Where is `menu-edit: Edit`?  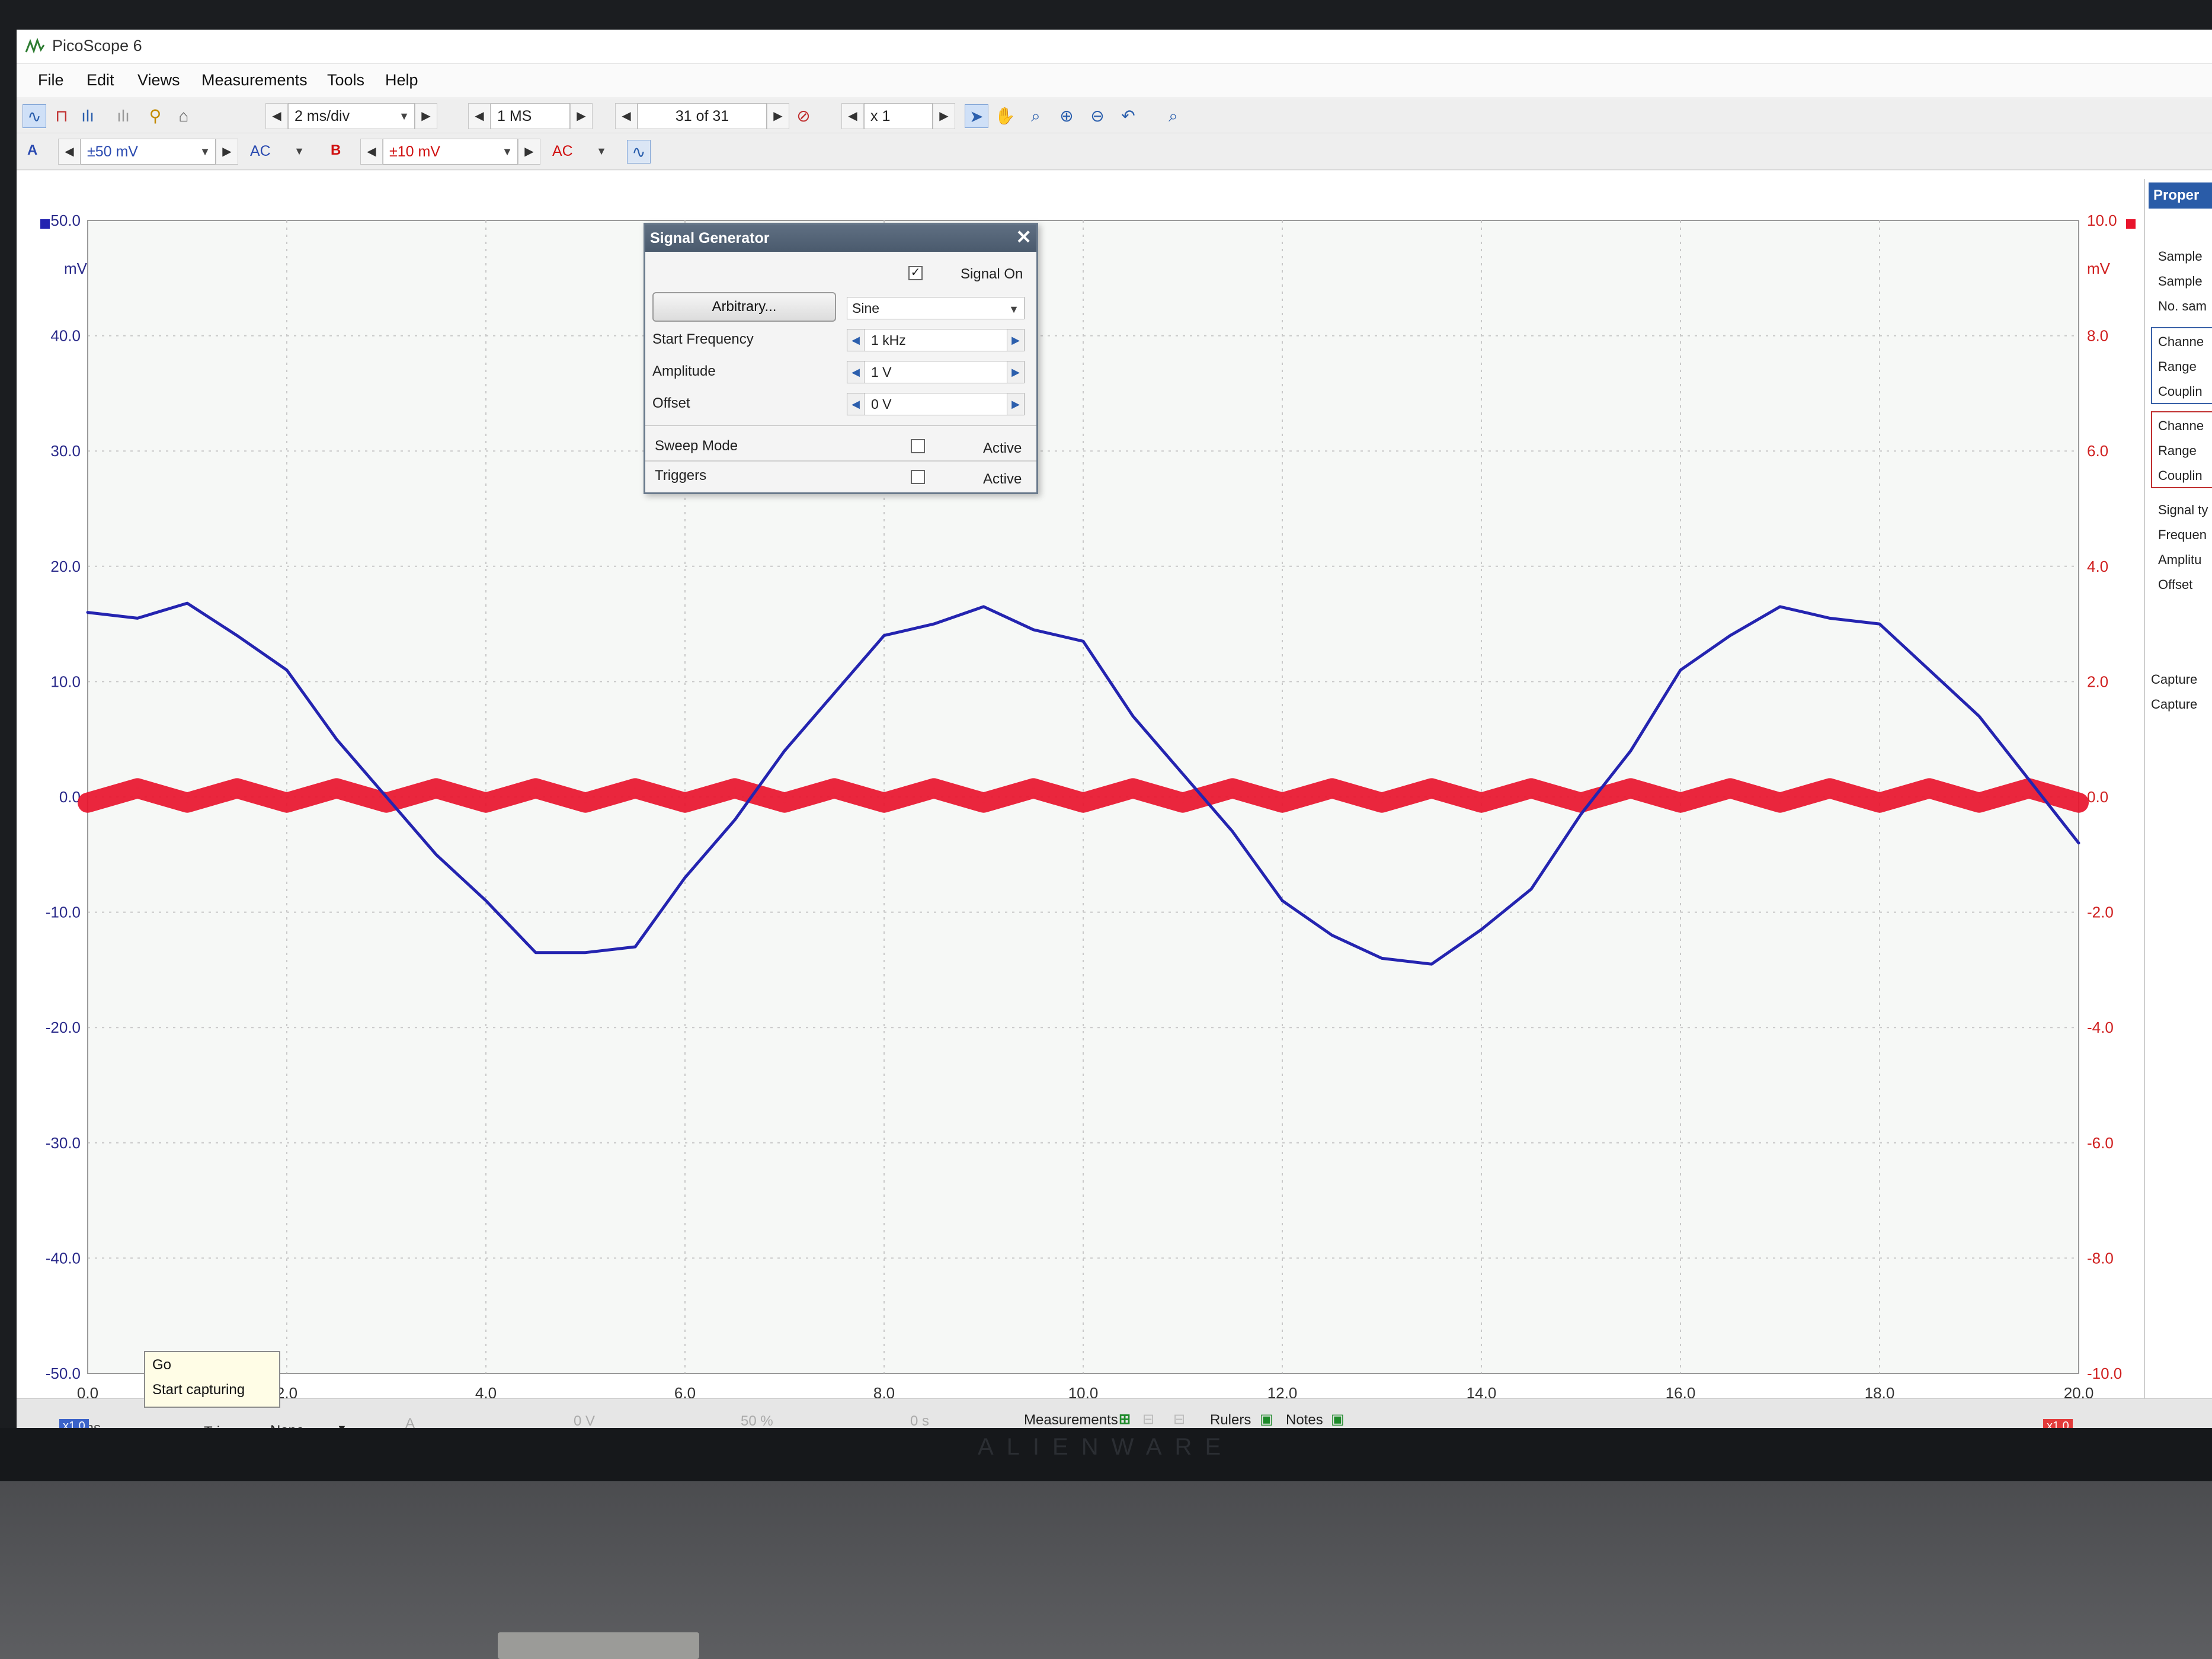
menu-edit: Edit is located at coordinates (100, 80).